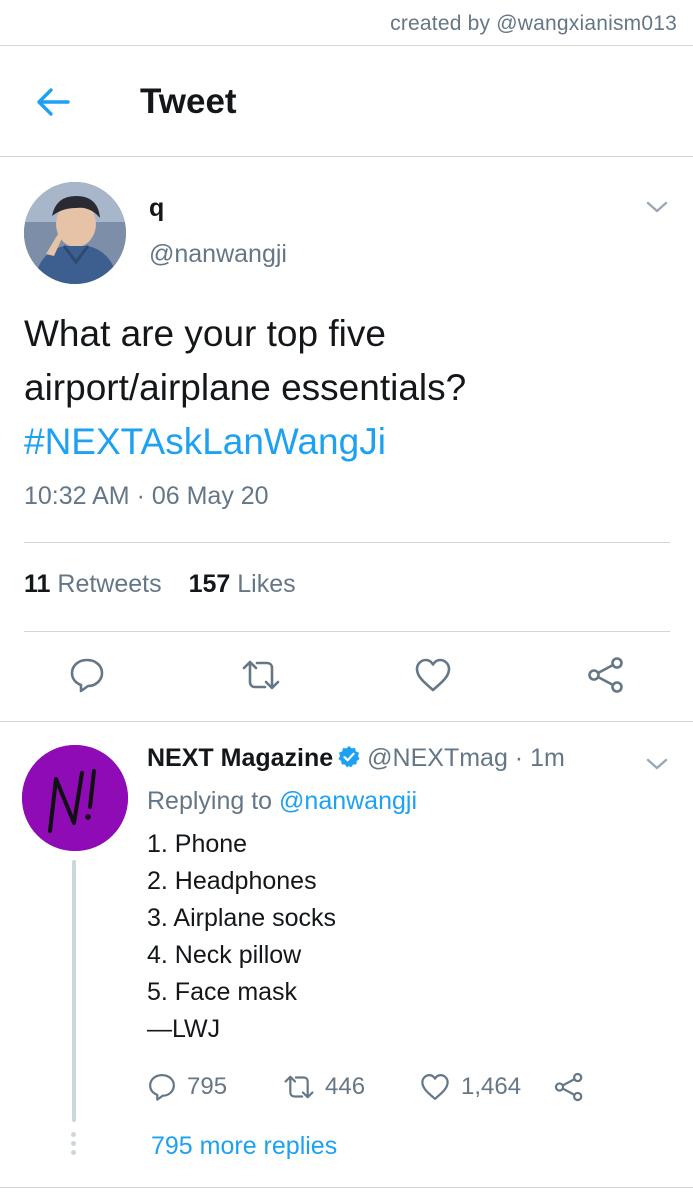  What do you see at coordinates (491, 1086) in the screenshot?
I see `like-count: 1,464` at bounding box center [491, 1086].